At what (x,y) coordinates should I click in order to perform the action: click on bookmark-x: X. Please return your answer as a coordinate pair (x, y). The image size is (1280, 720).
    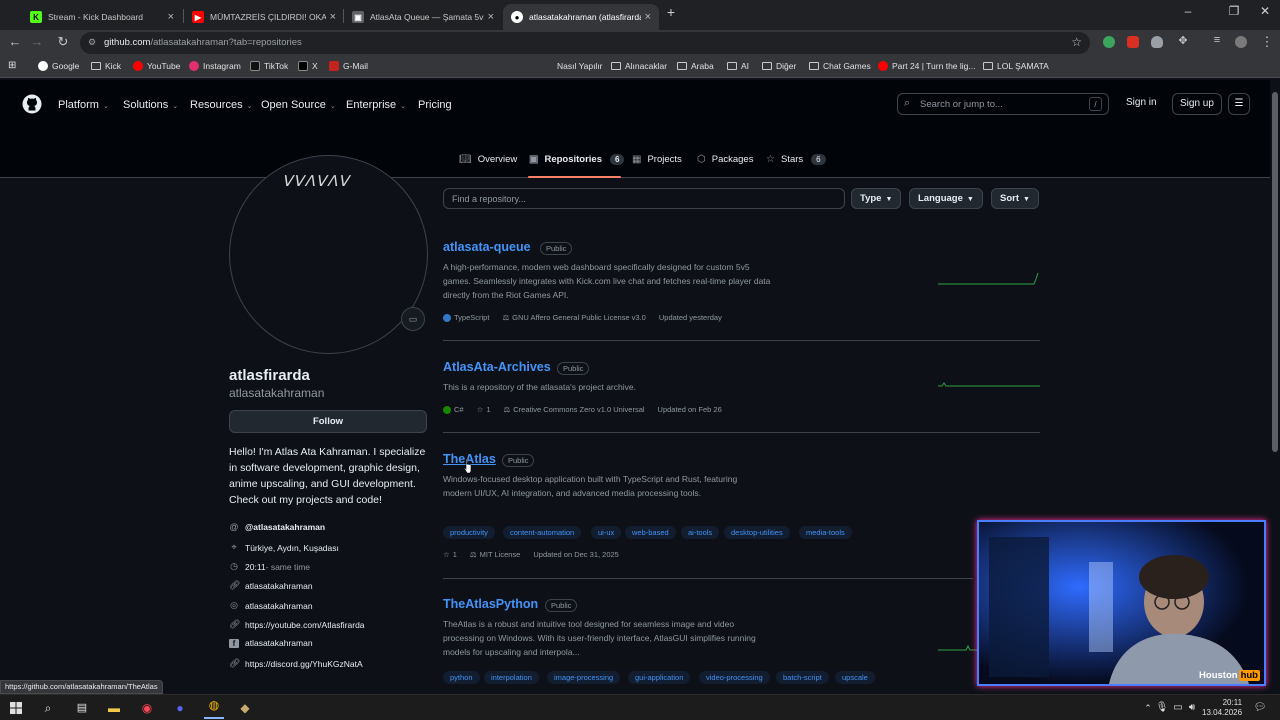
    Looking at the image, I should click on (308, 66).